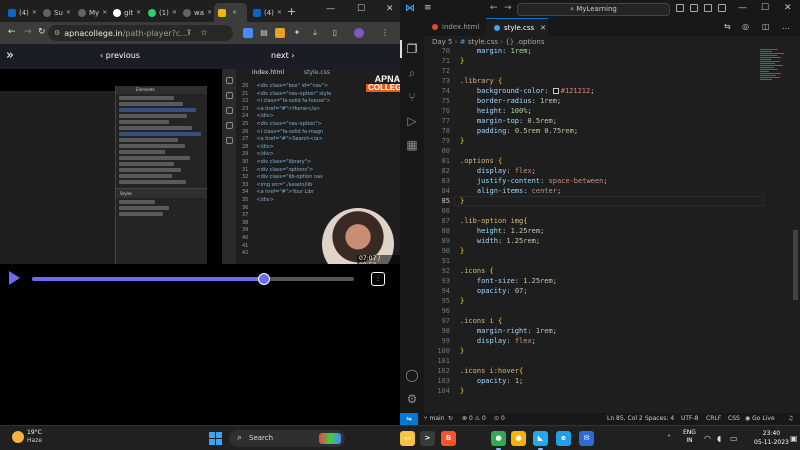 The width and height of the screenshot is (800, 450). What do you see at coordinates (120, 55) in the screenshot?
I see `previous-lesson-button: ‹ previous` at bounding box center [120, 55].